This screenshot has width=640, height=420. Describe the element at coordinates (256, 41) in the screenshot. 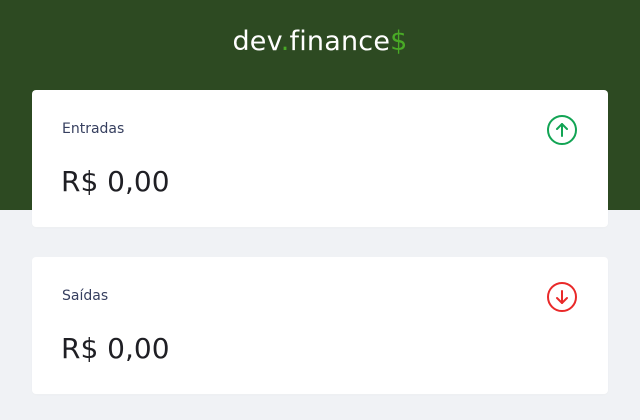

I see `logo-part-dev: dev` at that location.